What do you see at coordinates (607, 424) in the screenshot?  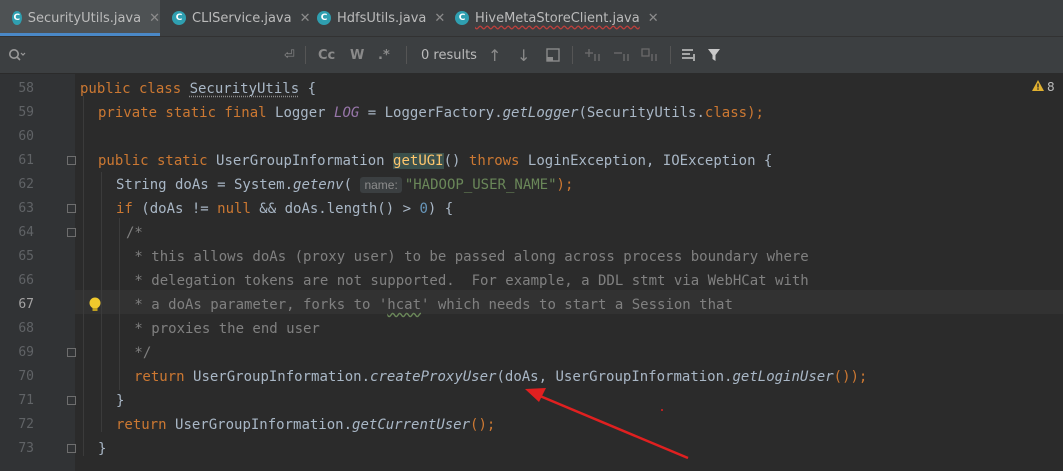 I see `annotation-arrow` at bounding box center [607, 424].